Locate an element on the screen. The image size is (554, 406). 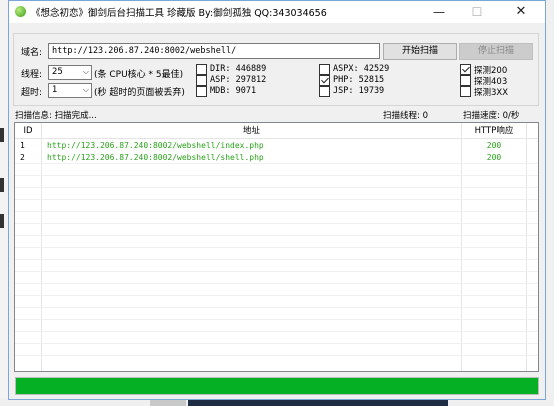
column-header-http-response: HTTP响应 is located at coordinates (494, 131).